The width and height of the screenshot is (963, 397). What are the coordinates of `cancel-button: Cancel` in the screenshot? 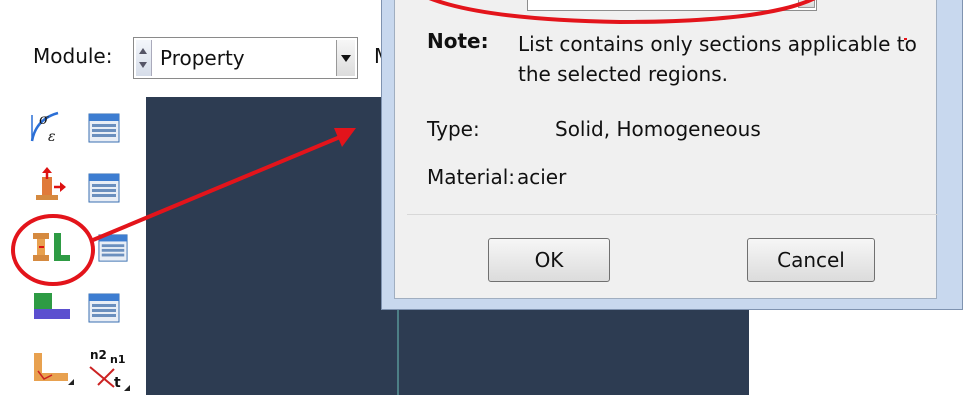 It's located at (811, 260).